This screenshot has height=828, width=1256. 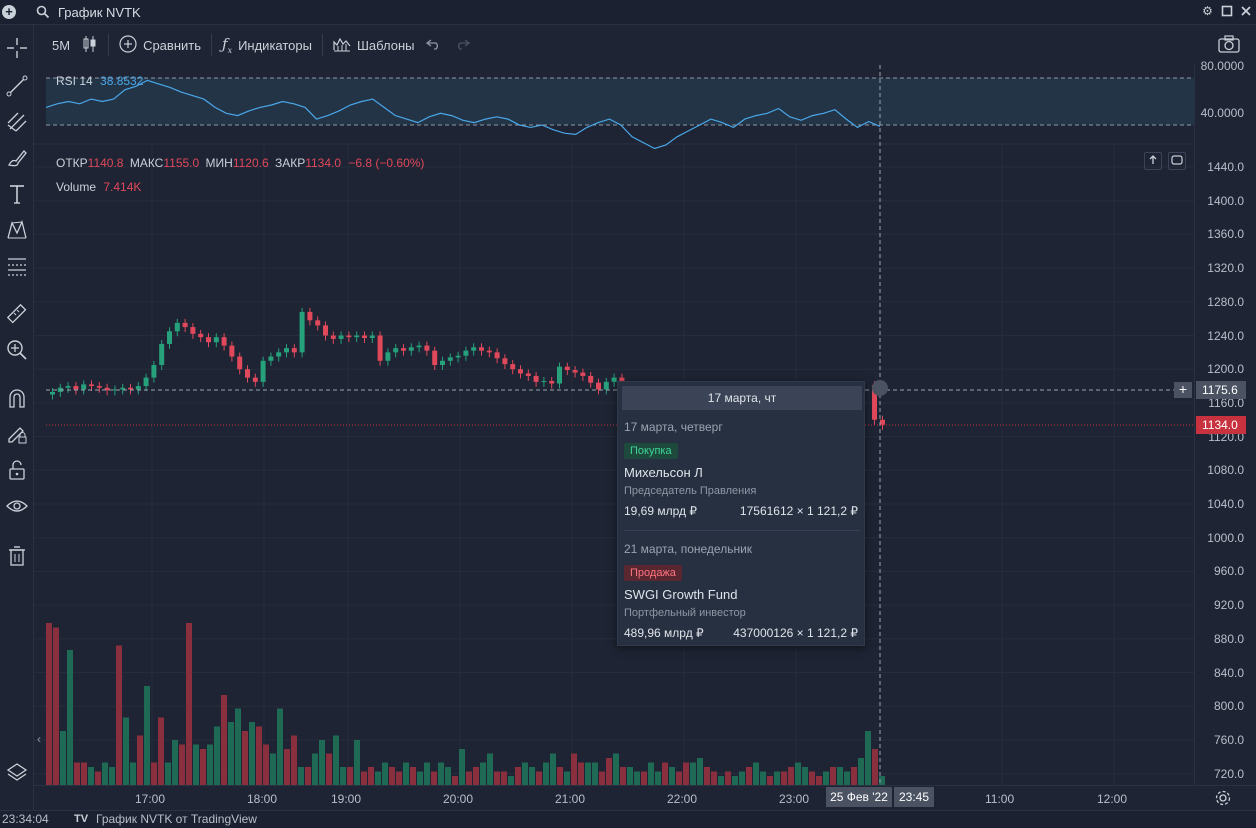 I want to click on crosshair-date-label: 25 Фев '22, so click(x=859, y=797).